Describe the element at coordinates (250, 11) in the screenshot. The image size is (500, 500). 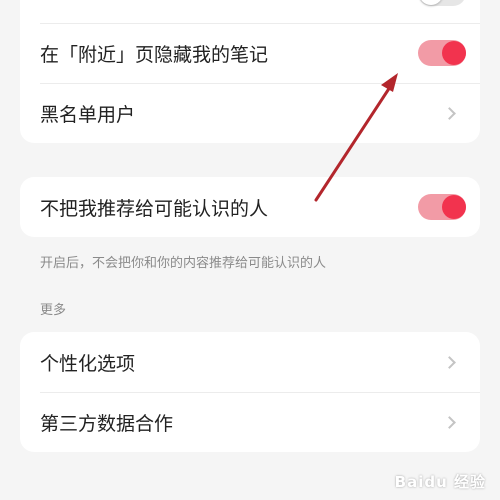
I see `top-setting-row` at that location.